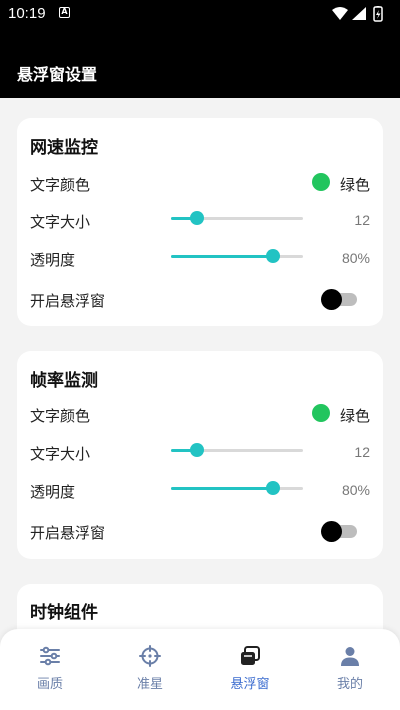 The image size is (400, 710). What do you see at coordinates (349, 684) in the screenshot?
I see `nav-label: 我的` at bounding box center [349, 684].